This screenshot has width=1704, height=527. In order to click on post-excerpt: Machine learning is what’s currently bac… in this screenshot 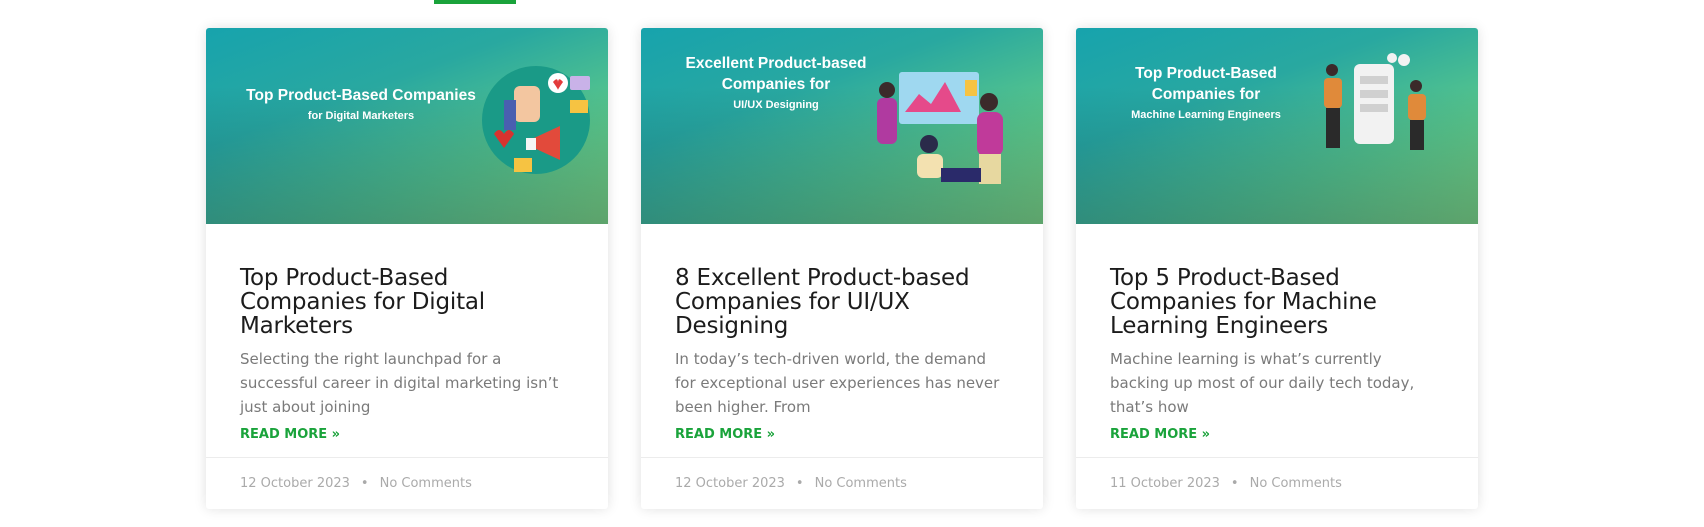, I will do `click(1262, 383)`.